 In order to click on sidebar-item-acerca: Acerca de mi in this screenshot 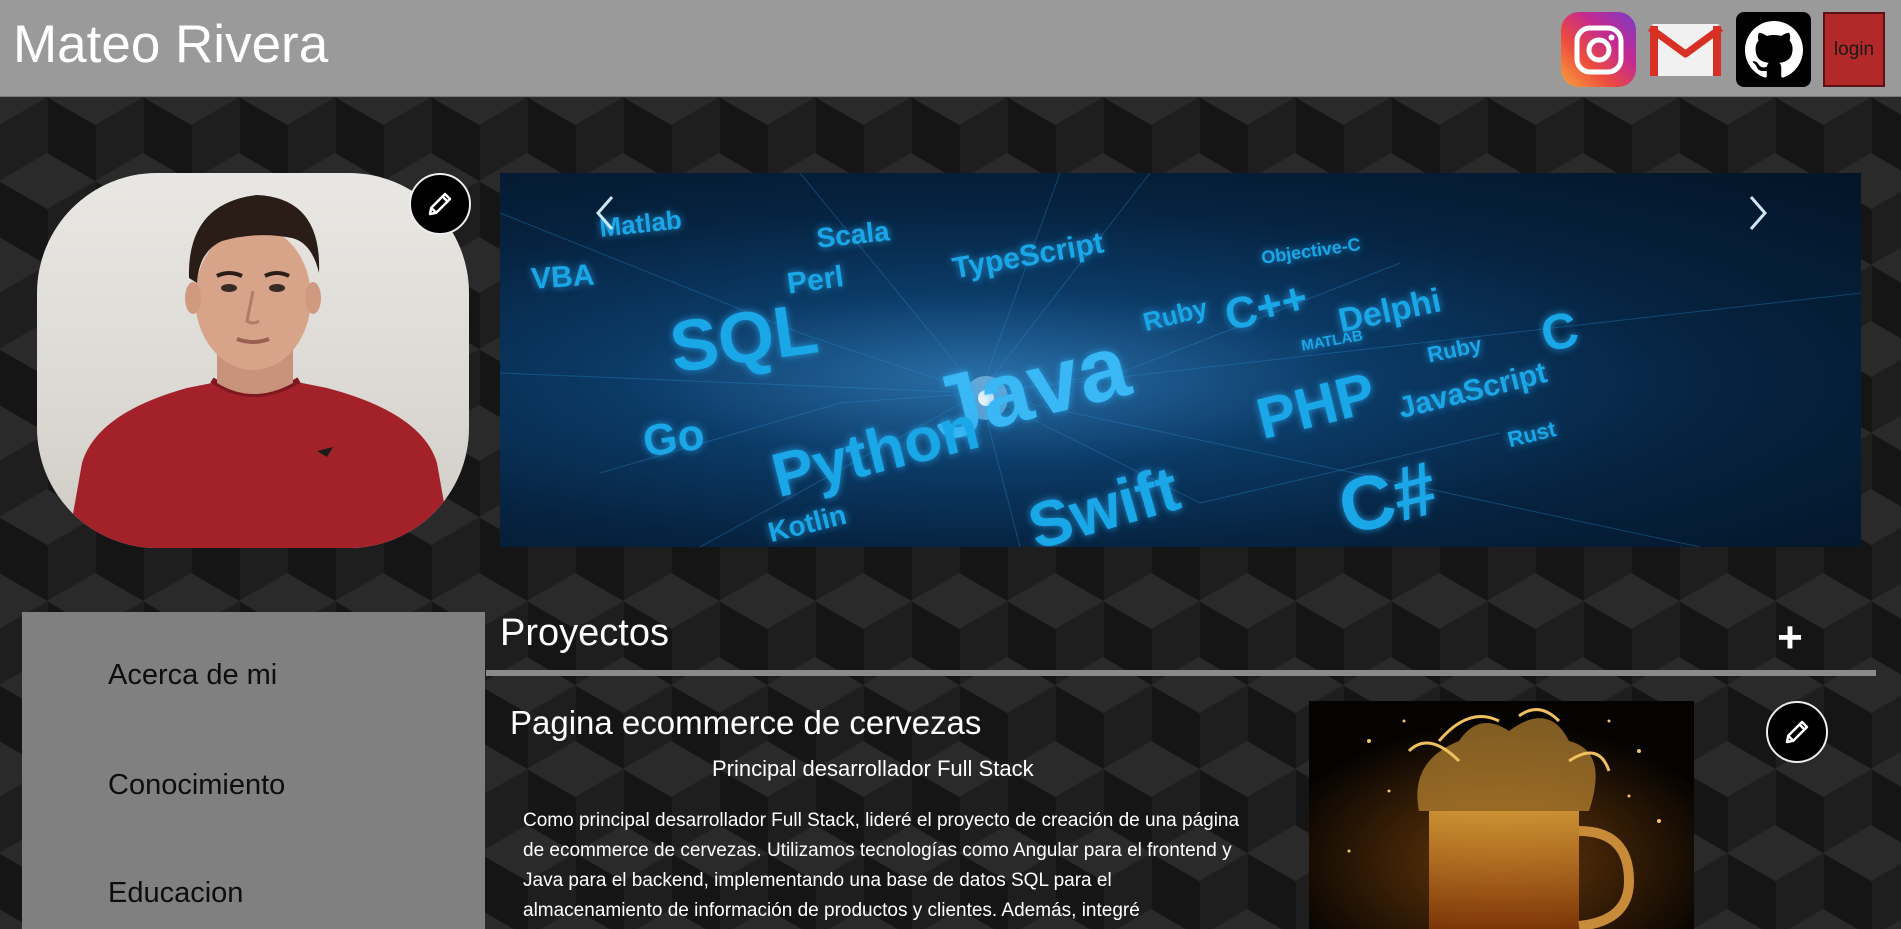, I will do `click(192, 675)`.